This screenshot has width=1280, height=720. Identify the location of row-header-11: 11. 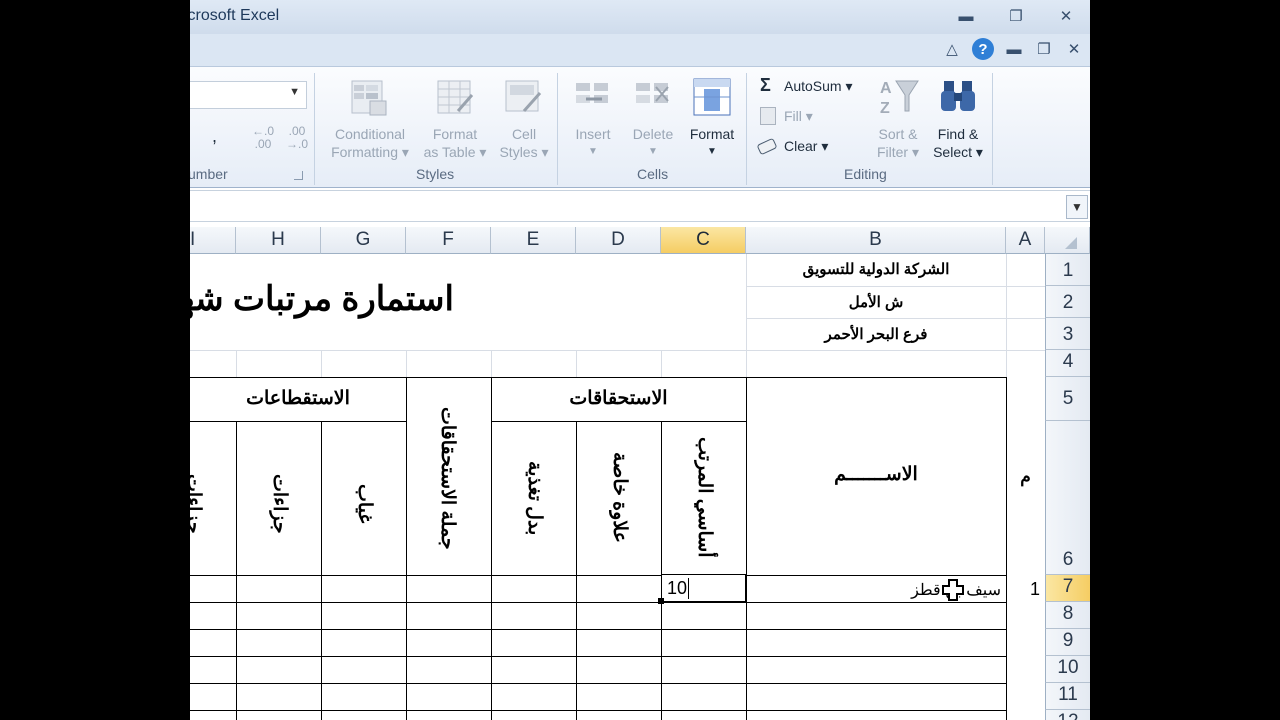
(1067, 696).